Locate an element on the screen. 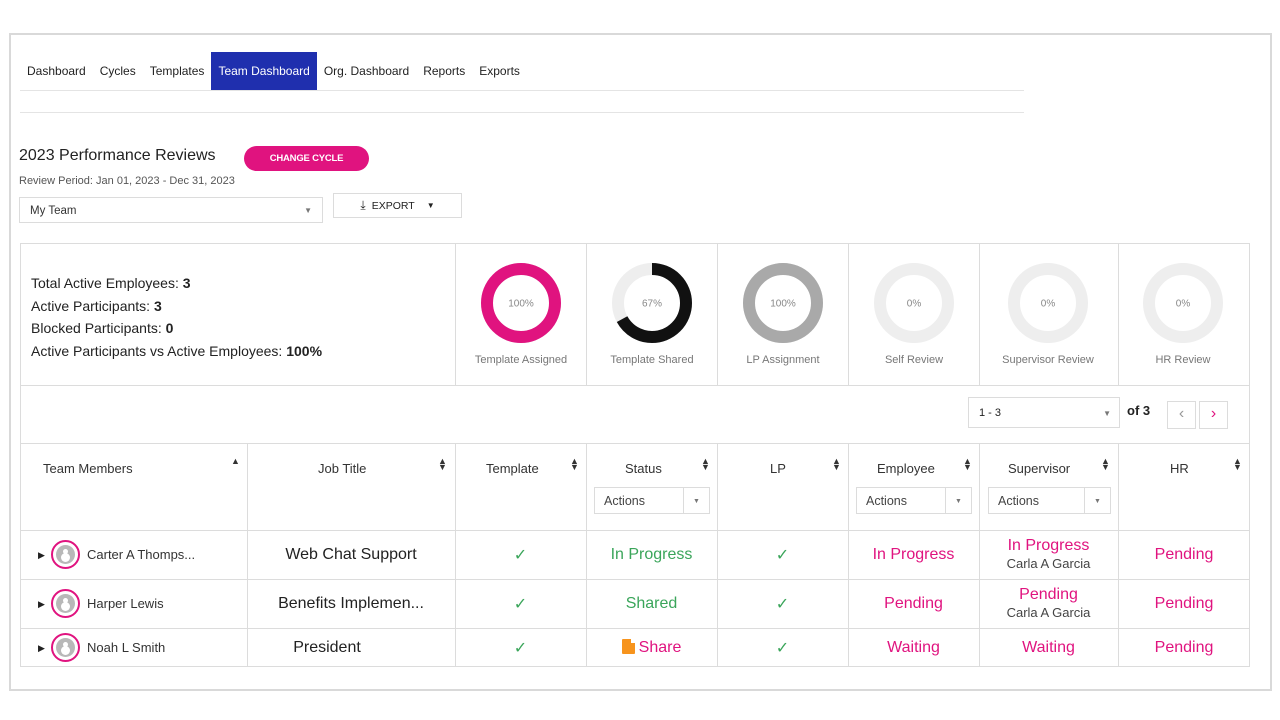 The height and width of the screenshot is (720, 1280). col-header-team-members: Team Members is located at coordinates (88, 468).